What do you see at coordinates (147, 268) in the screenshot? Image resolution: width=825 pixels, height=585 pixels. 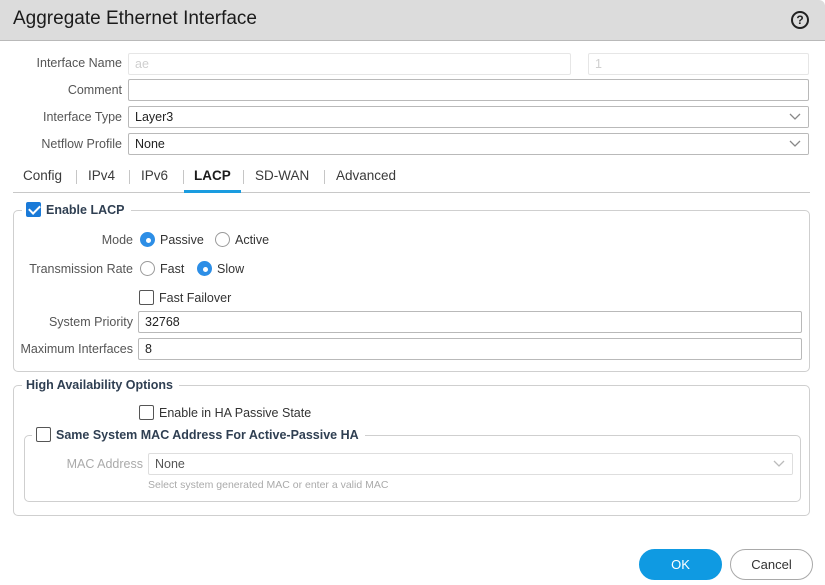 I see `rate-fast-radio` at bounding box center [147, 268].